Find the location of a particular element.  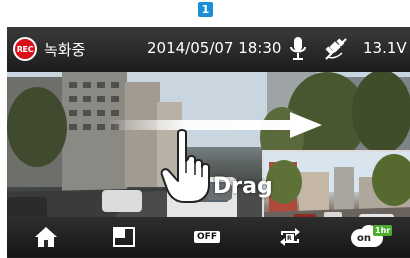

drag-gesture-label: Drag is located at coordinates (243, 186).